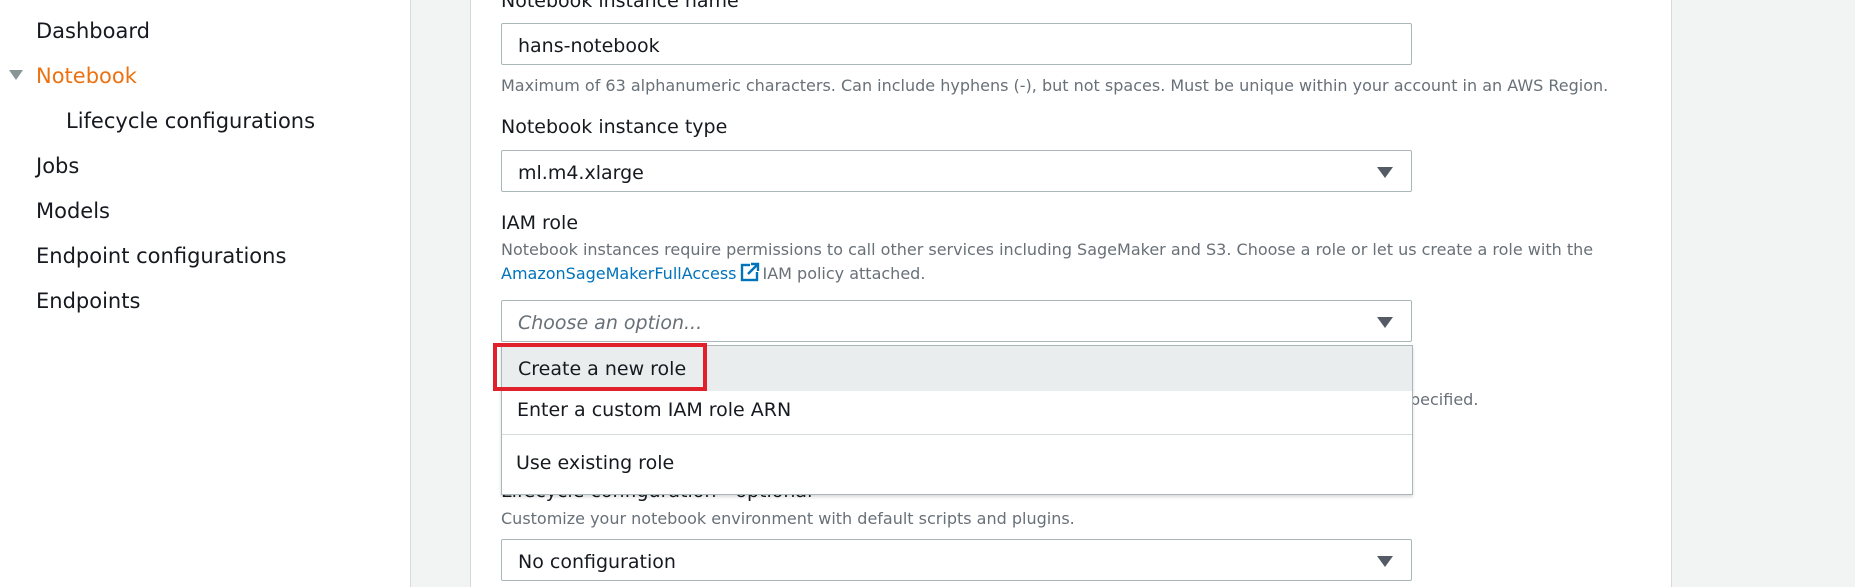 The height and width of the screenshot is (587, 1855). Describe the element at coordinates (88, 301) in the screenshot. I see `sidebar-item-endpoints: Endpoints` at that location.